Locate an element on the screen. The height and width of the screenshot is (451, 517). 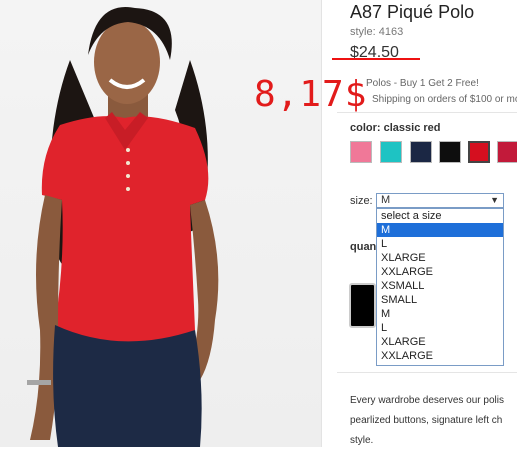
size-label: size: is located at coordinates (361, 201).